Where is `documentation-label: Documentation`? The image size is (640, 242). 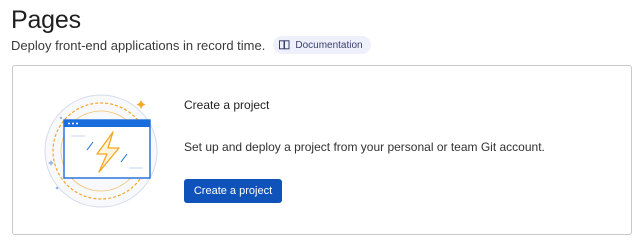 documentation-label: Documentation is located at coordinates (329, 45).